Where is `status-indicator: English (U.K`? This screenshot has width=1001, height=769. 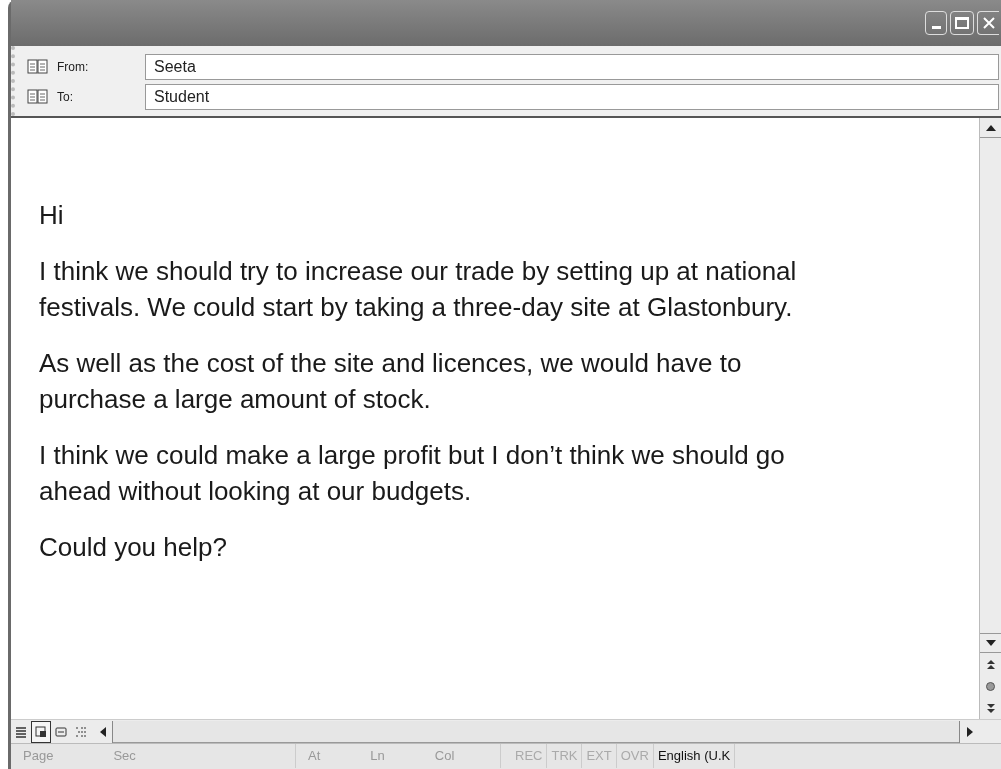
status-indicator: English (U.K is located at coordinates (694, 756).